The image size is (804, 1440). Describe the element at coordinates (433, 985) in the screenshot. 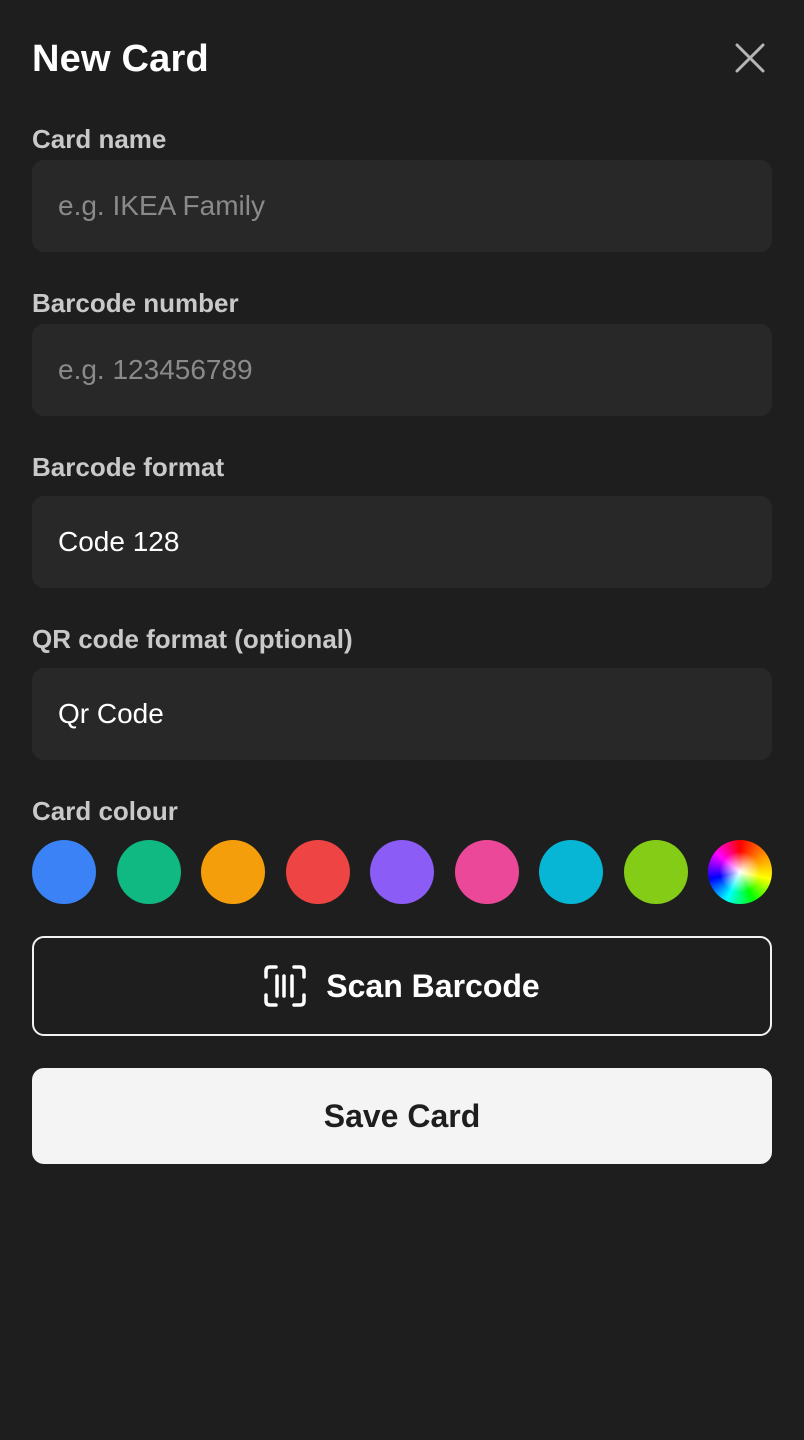

I see `scan-barcode-label: Scan Barcode` at that location.